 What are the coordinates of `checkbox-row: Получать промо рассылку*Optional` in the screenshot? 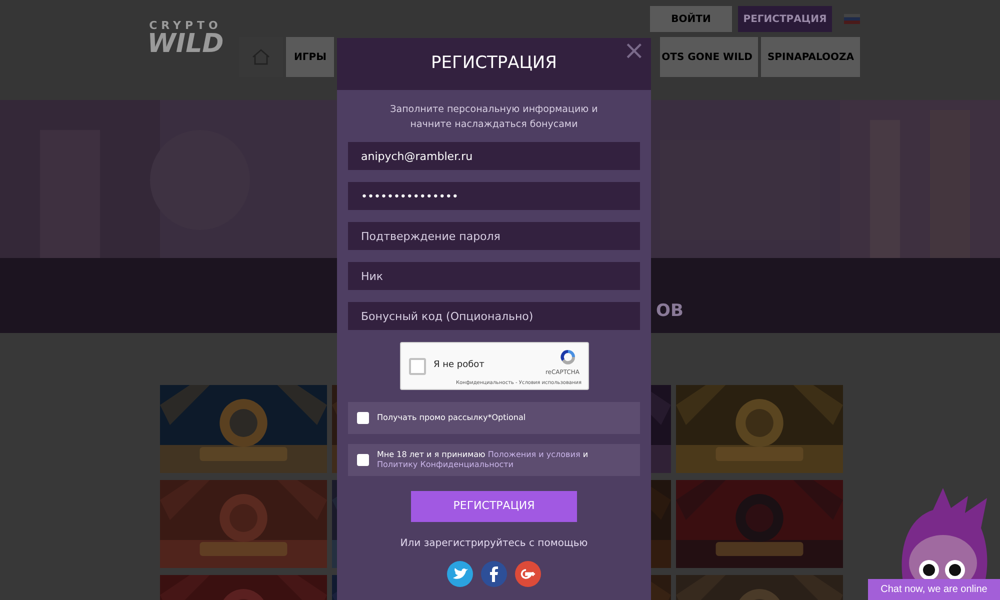 It's located at (494, 418).